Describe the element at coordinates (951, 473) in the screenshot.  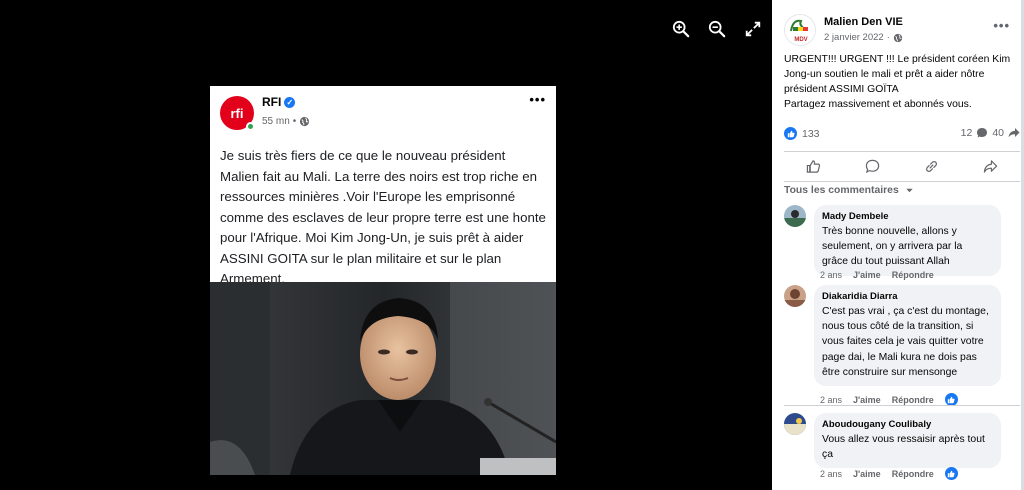
I see `comment-like-reaction-icon` at that location.